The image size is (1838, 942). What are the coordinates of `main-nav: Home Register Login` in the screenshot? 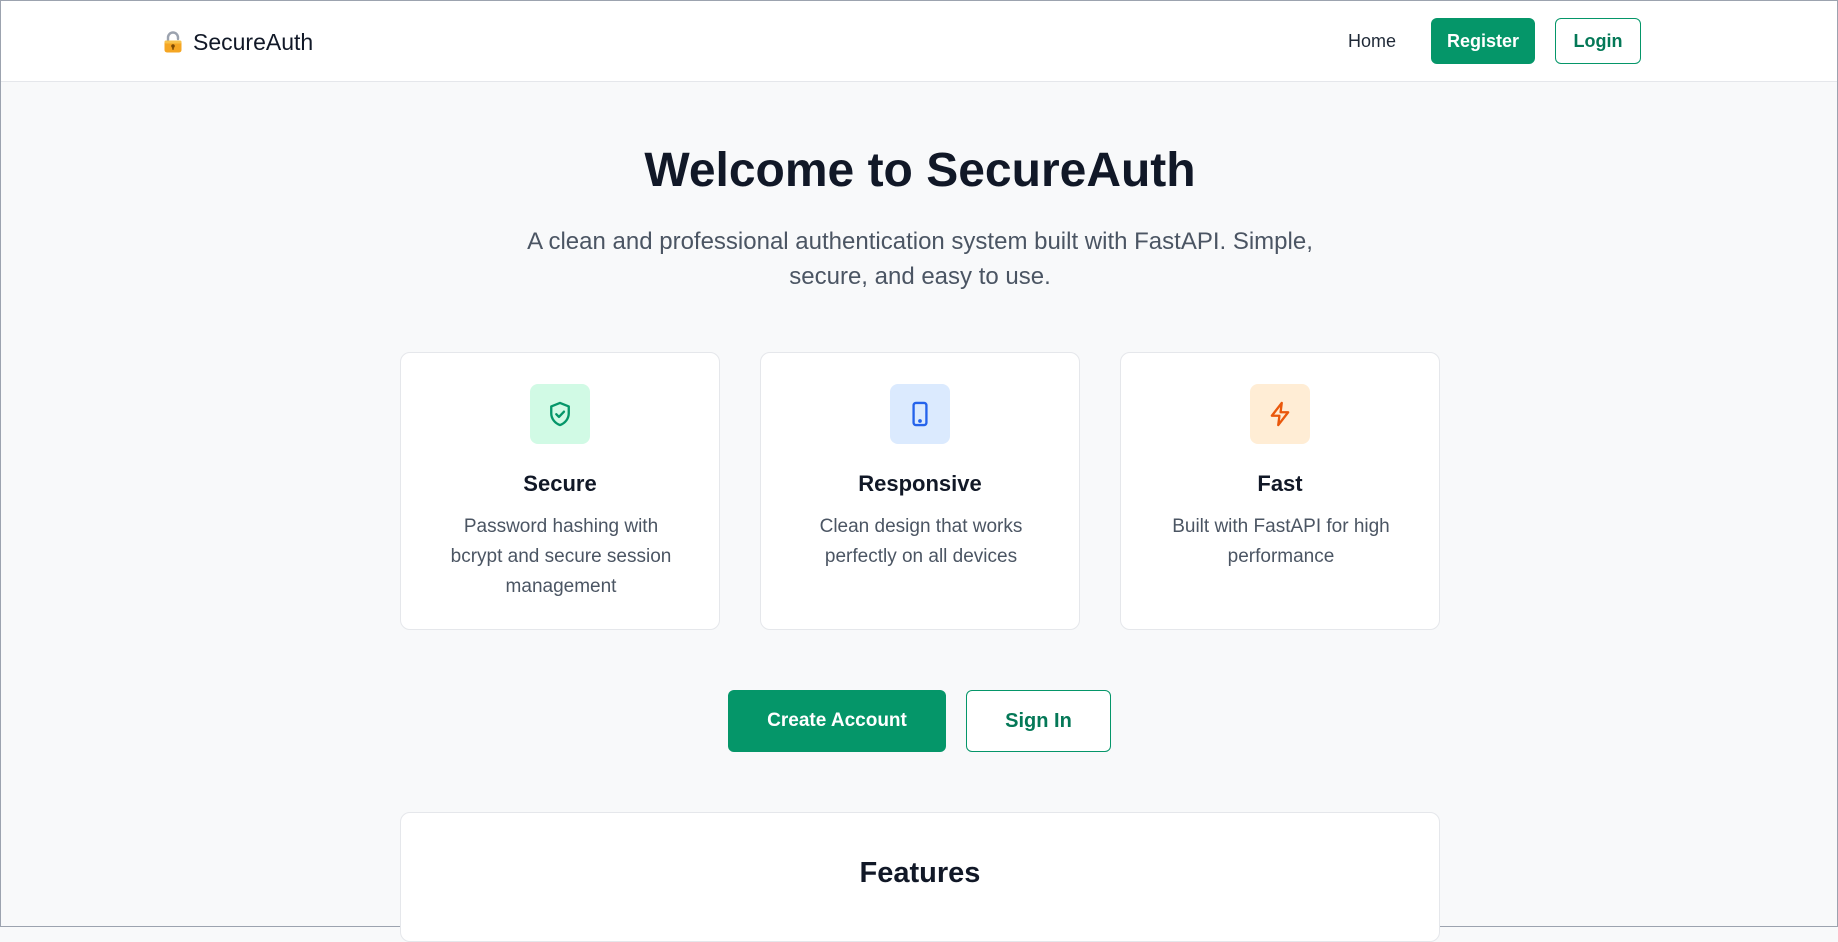 It's located at (1494, 41).